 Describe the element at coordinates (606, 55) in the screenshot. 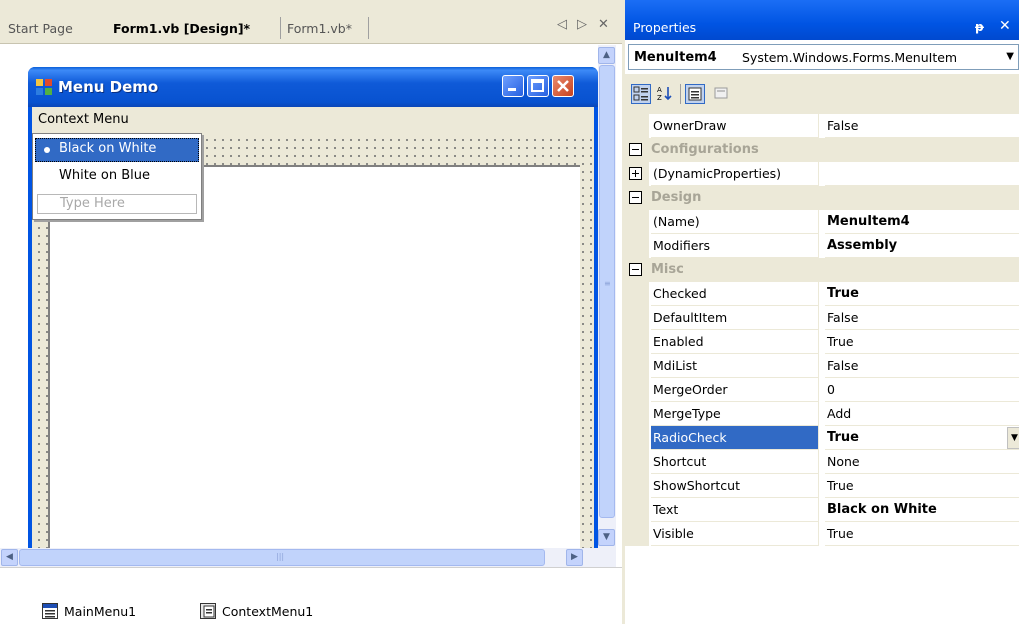

I see `scroll-up-button: ▲` at that location.